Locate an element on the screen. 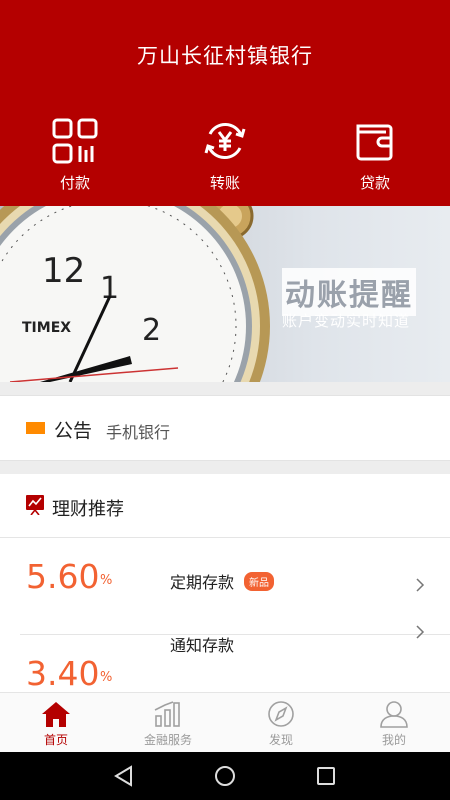 This screenshot has height=800, width=450. notice-text: 手机银行 is located at coordinates (138, 432).